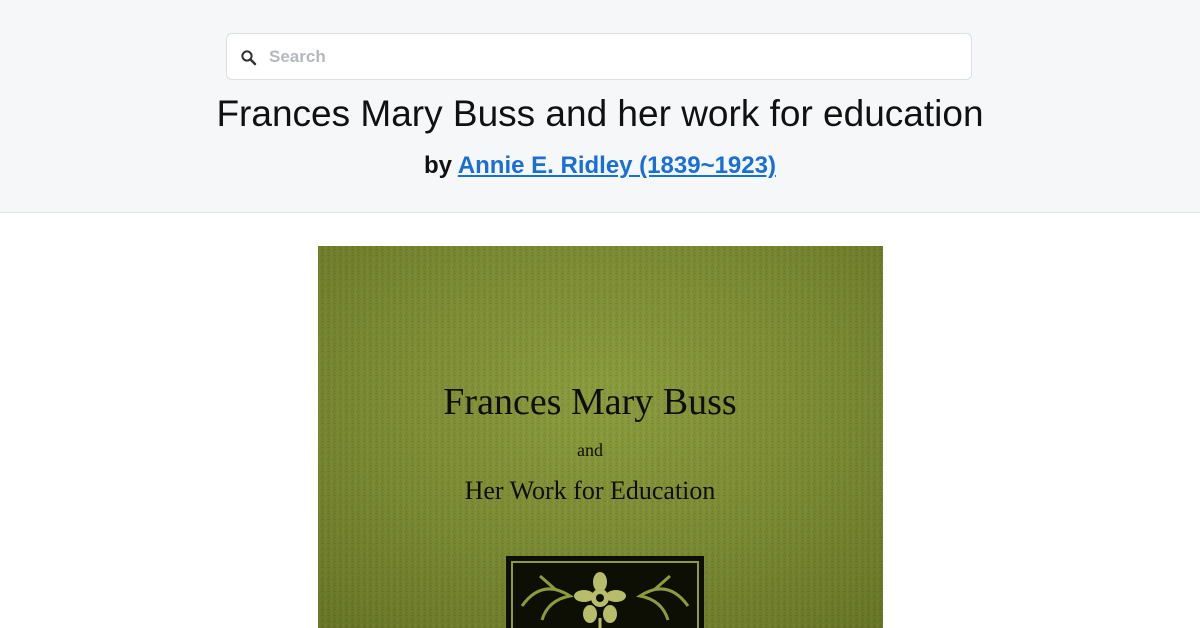 The height and width of the screenshot is (628, 1200). Describe the element at coordinates (438, 165) in the screenshot. I see `by-label: by` at that location.